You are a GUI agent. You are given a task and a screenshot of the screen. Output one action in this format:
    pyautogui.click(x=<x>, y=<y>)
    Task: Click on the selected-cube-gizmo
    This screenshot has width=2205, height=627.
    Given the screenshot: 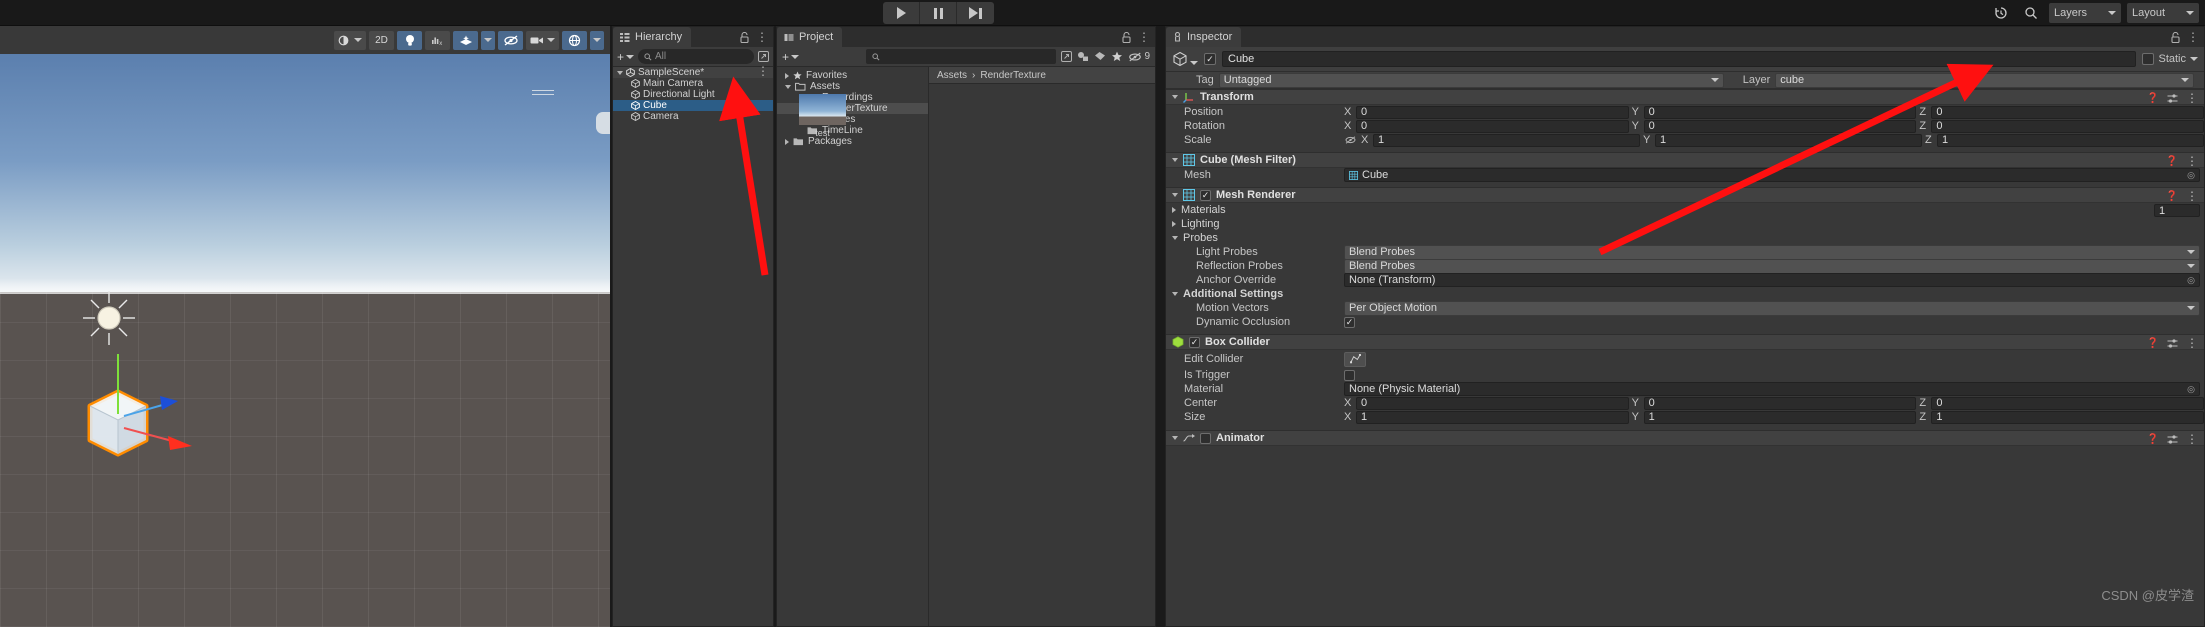 What is the action you would take?
    pyautogui.click(x=180, y=424)
    